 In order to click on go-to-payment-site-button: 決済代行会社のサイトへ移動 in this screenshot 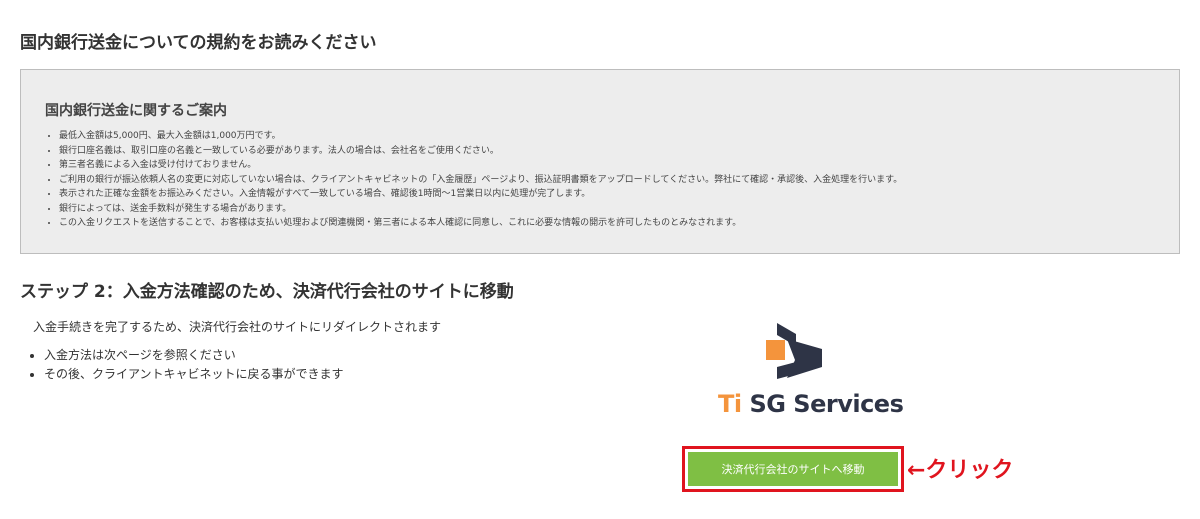, I will do `click(793, 469)`.